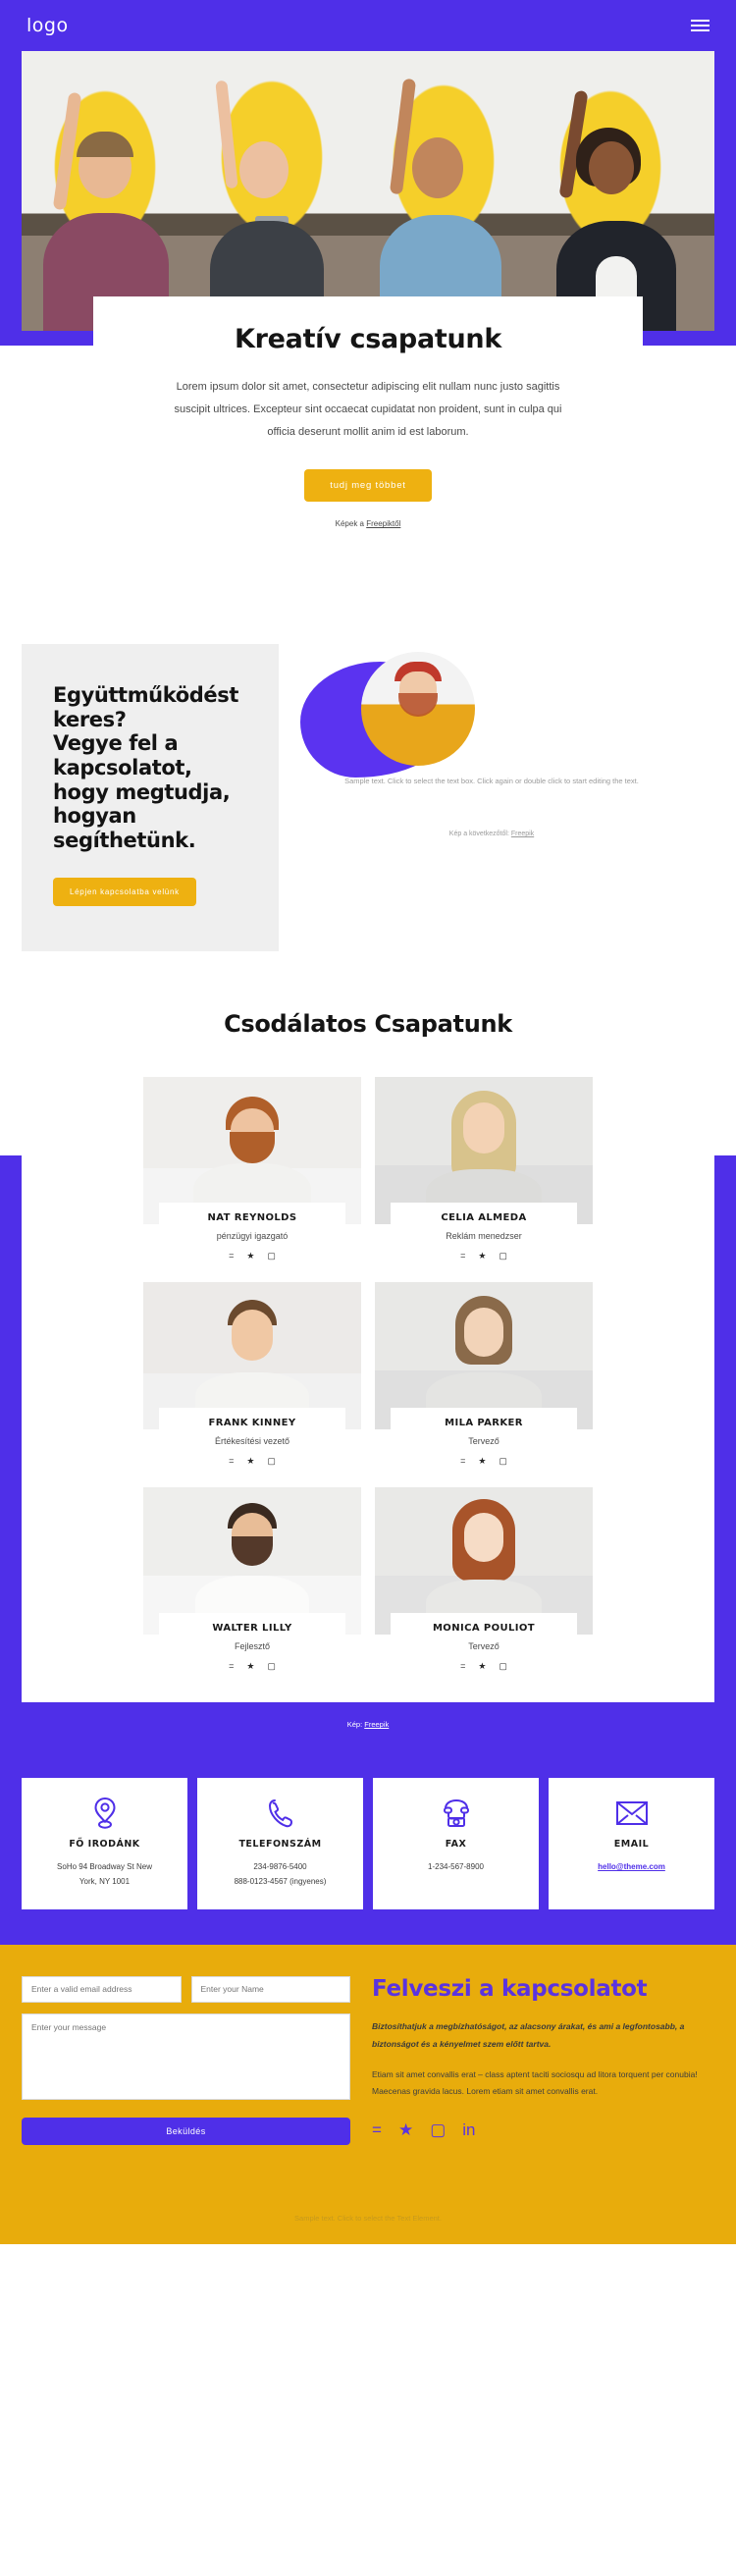  Describe the element at coordinates (484, 1423) in the screenshot. I see `member-name: MILA PARKER` at that location.